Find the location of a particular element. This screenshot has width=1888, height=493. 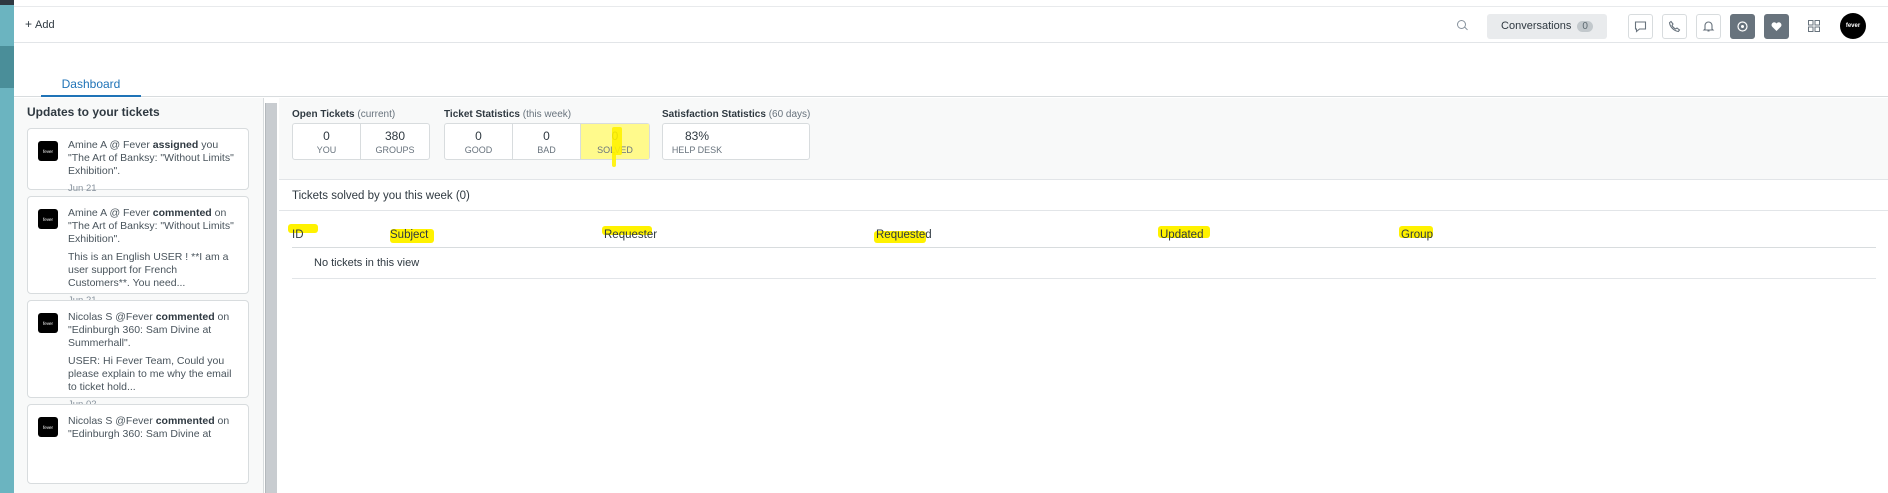

stat-bad: 0 BAD is located at coordinates (547, 141).